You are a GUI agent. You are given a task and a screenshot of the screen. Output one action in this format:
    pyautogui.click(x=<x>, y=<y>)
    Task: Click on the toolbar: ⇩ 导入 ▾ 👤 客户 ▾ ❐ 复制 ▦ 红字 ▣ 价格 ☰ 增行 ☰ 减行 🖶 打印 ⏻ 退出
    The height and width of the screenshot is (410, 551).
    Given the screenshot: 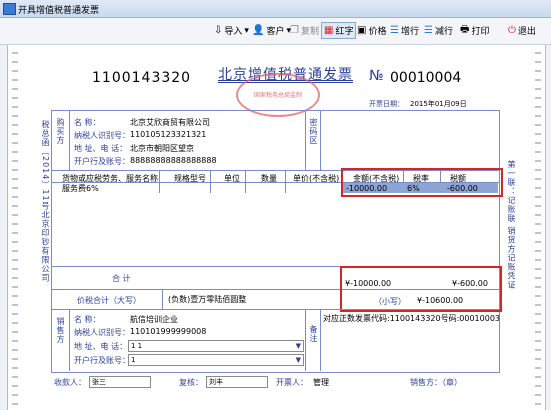 What is the action you would take?
    pyautogui.click(x=275, y=31)
    